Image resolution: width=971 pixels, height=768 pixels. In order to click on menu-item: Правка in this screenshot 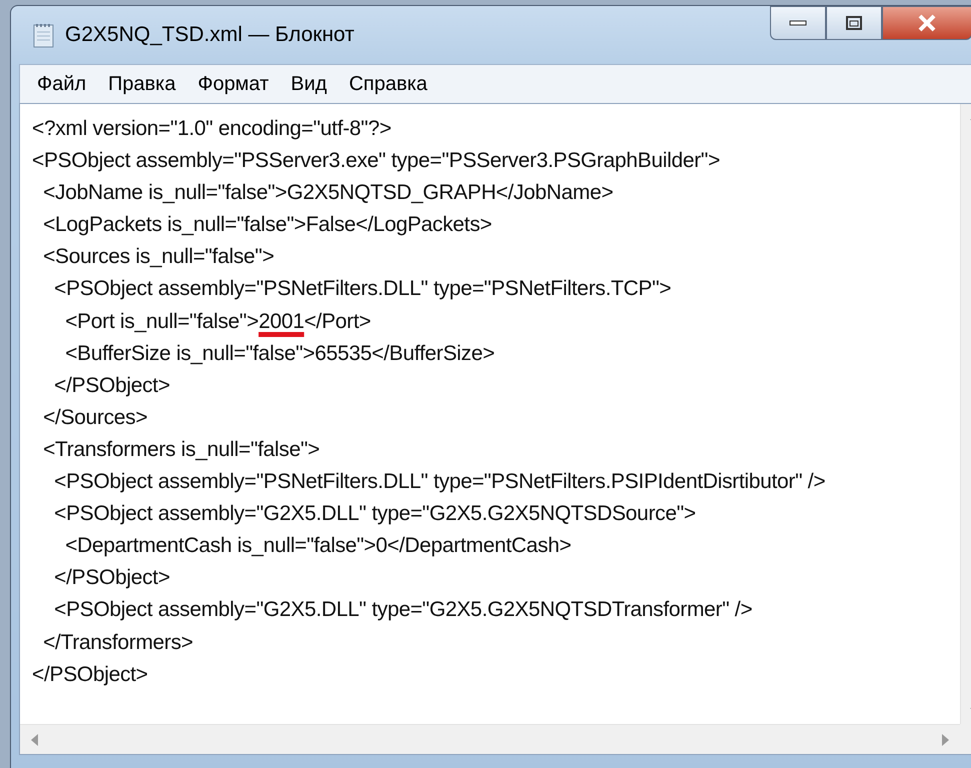, I will do `click(142, 84)`.